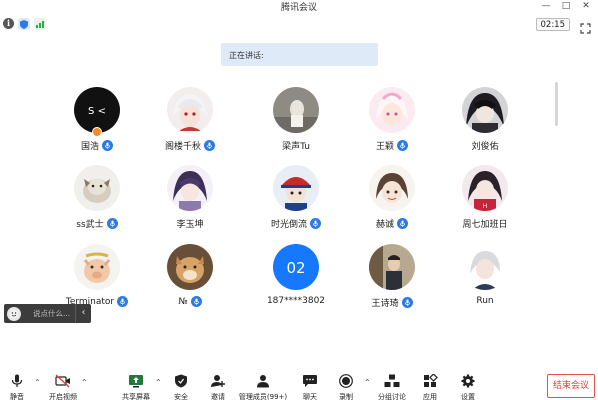  I want to click on participant-tile: 王颖, so click(392, 127).